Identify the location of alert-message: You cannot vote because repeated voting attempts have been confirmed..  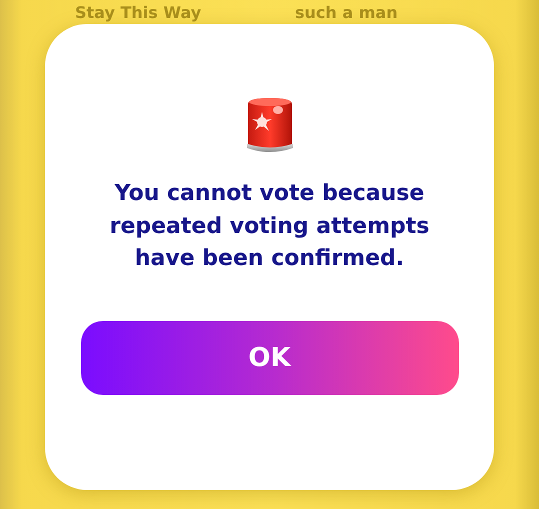
(269, 226).